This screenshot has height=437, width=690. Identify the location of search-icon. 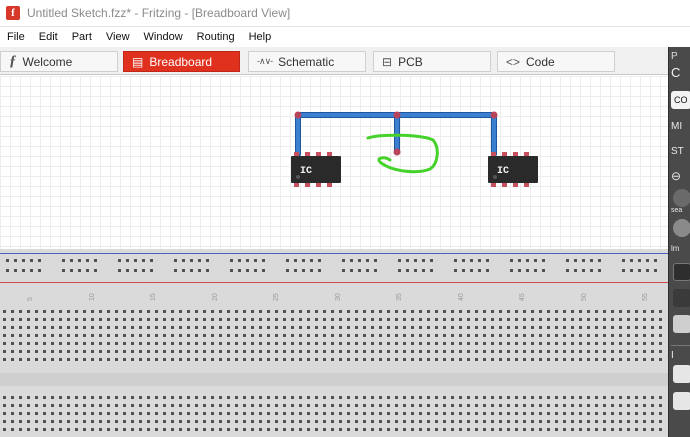
(681, 198).